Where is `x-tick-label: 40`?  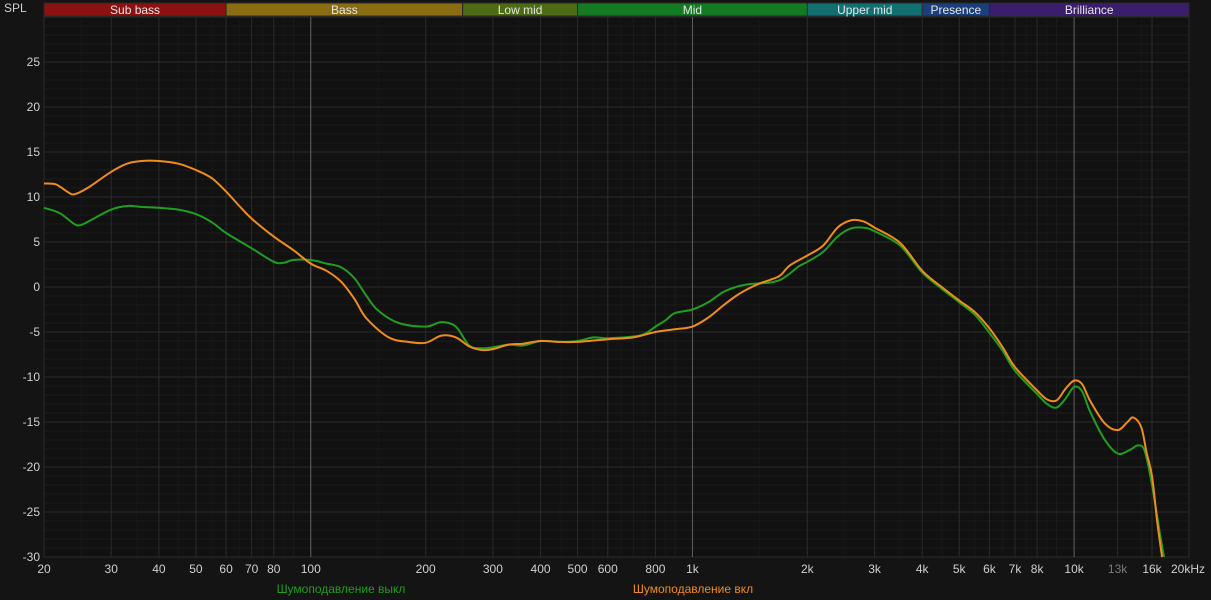 x-tick-label: 40 is located at coordinates (159, 569).